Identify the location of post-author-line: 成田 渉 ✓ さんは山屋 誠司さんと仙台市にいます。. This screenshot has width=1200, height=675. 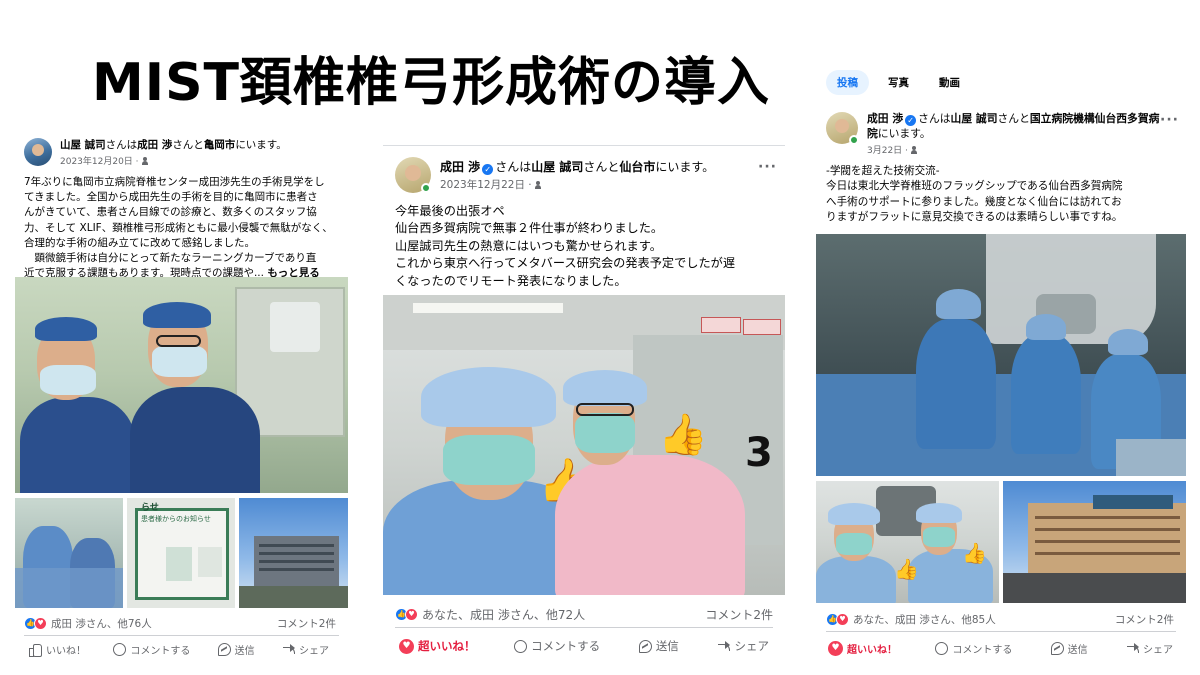
(577, 167).